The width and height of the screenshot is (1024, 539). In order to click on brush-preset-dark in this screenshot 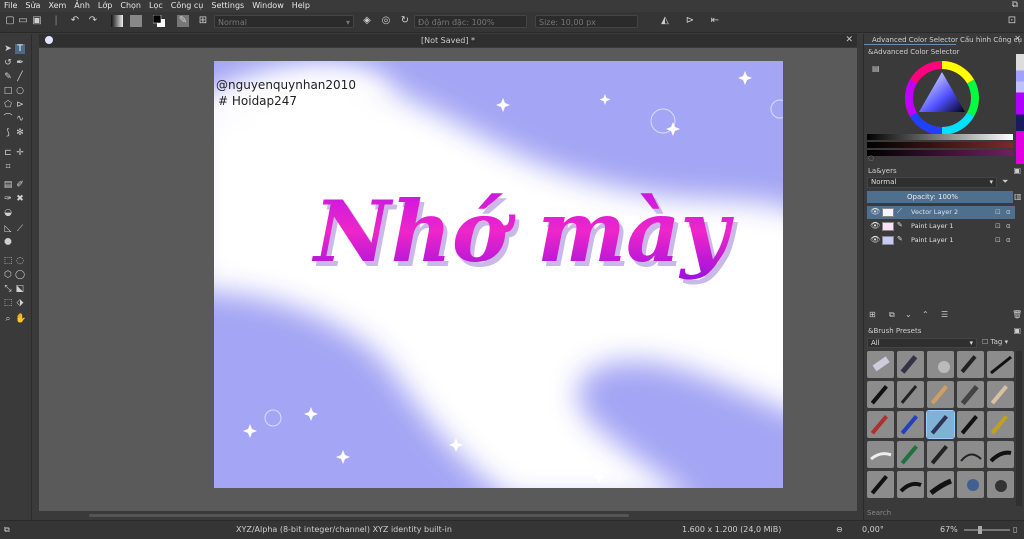, I will do `click(940, 454)`.